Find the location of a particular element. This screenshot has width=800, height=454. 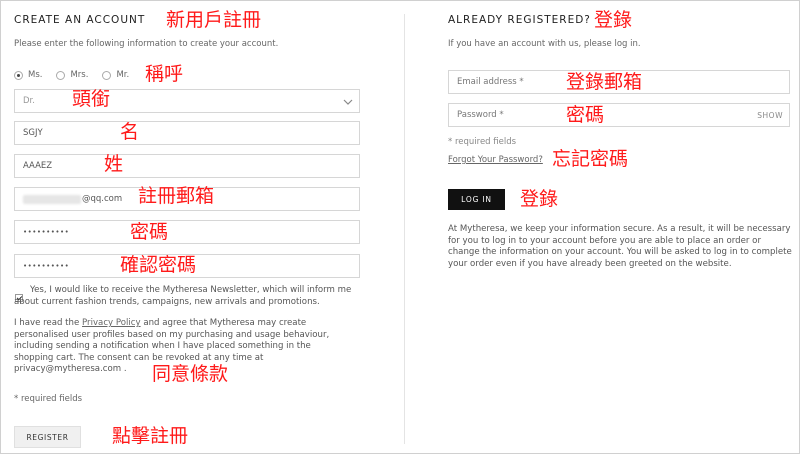

login-required-note: * required fields is located at coordinates (482, 142).